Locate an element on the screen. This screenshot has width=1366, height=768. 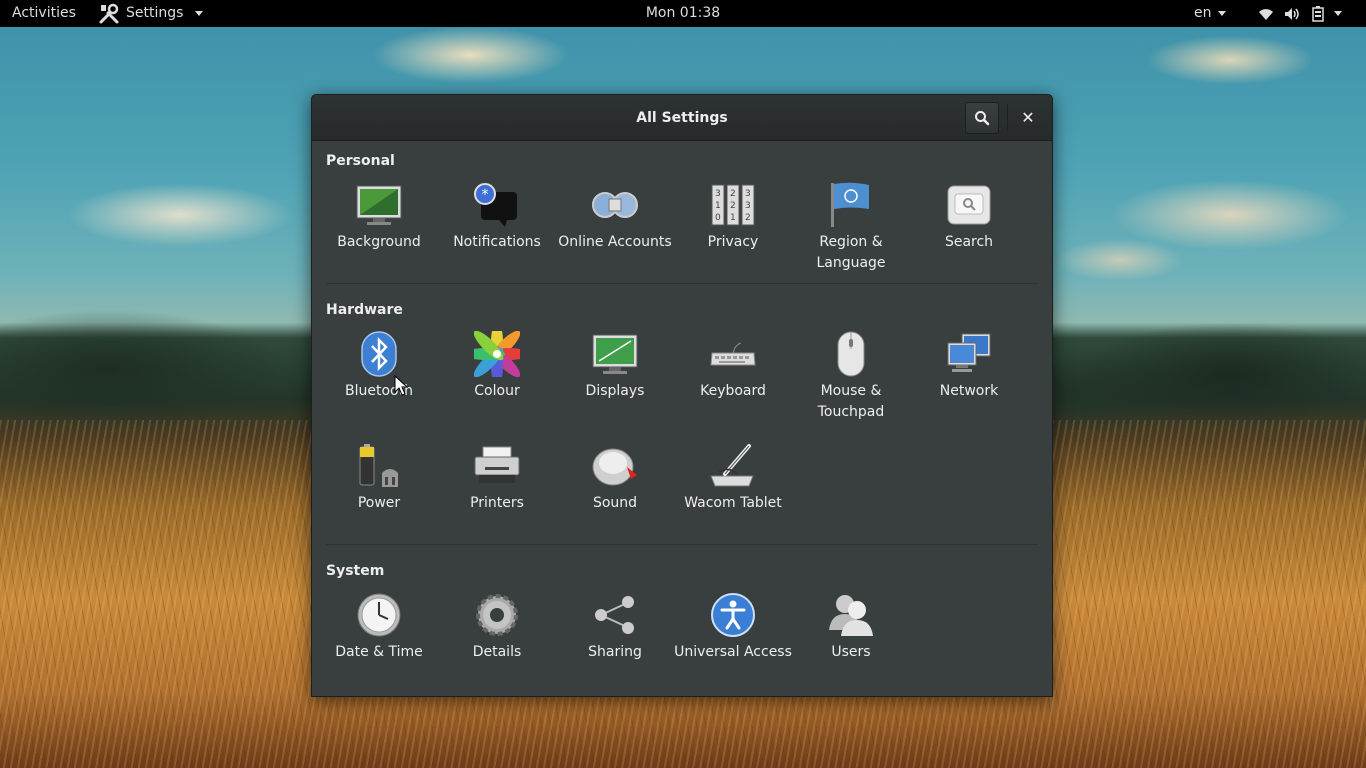
panel-label: Keyboard is located at coordinates (733, 391).